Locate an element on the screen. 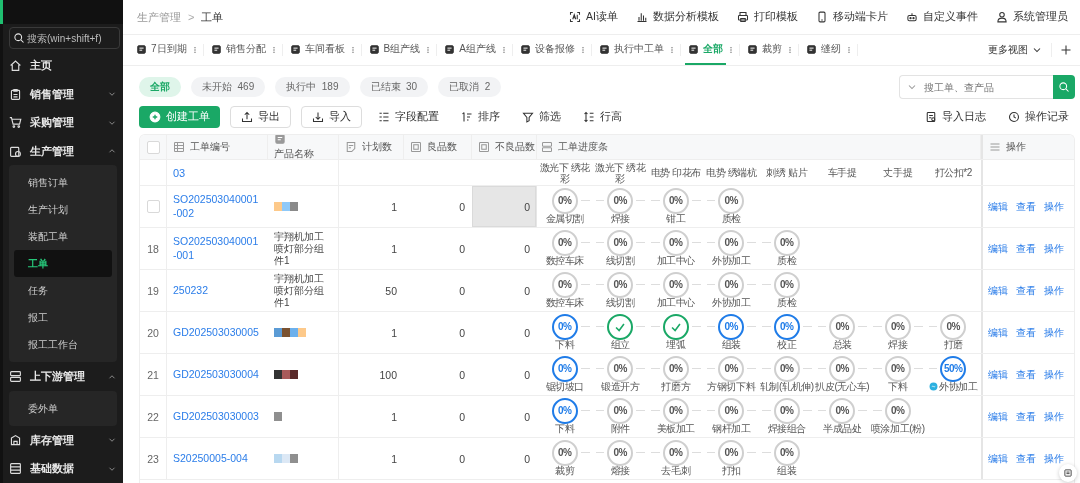  sidebar-item: 基础数据 is located at coordinates (63, 468).